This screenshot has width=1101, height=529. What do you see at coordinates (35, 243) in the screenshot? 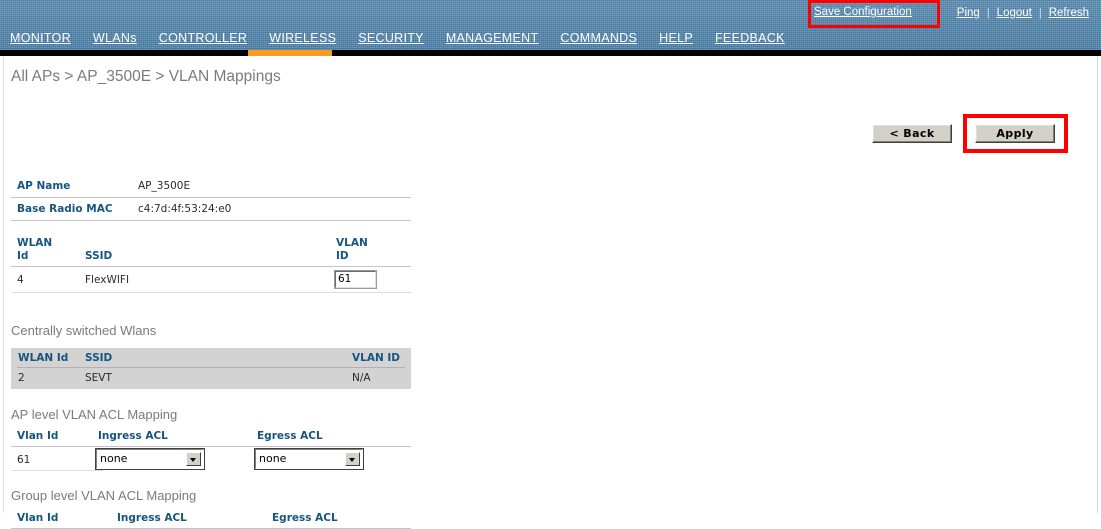
I see `col-header-wlan-id-line1: WLAN` at bounding box center [35, 243].